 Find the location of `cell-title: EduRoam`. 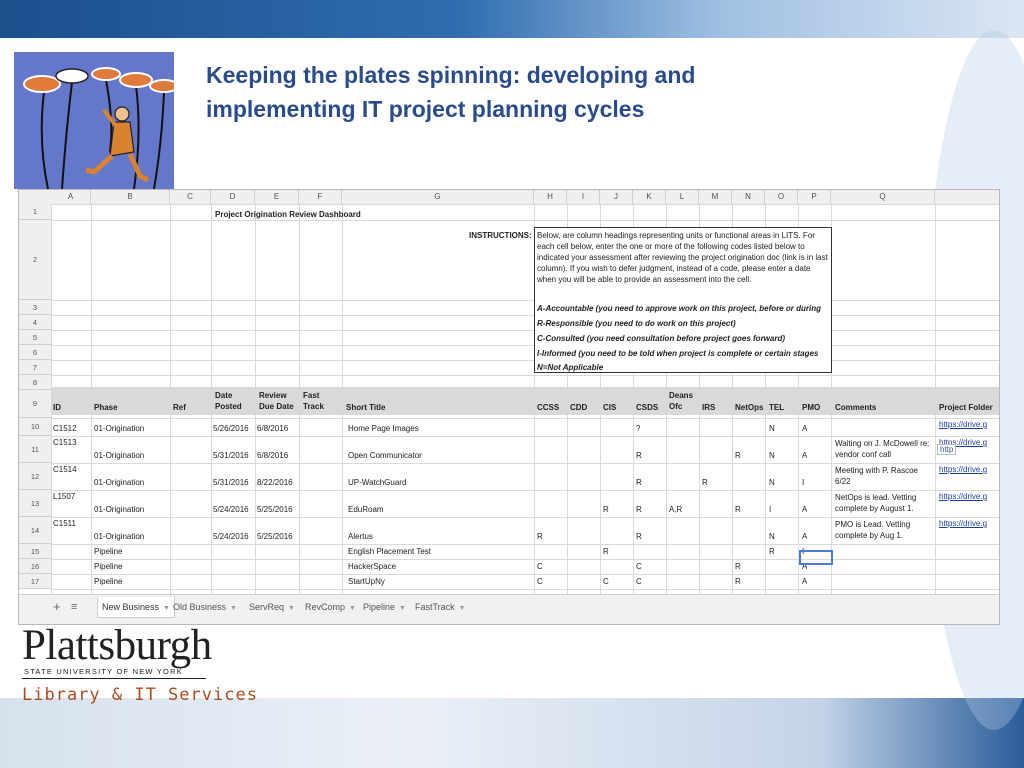

cell-title: EduRoam is located at coordinates (366, 509).